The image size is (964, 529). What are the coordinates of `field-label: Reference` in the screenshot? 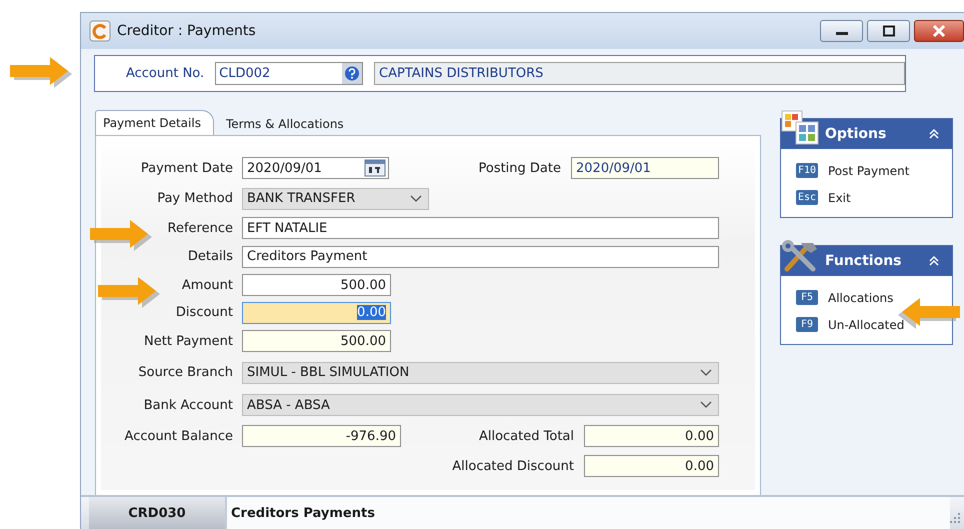 It's located at (199, 228).